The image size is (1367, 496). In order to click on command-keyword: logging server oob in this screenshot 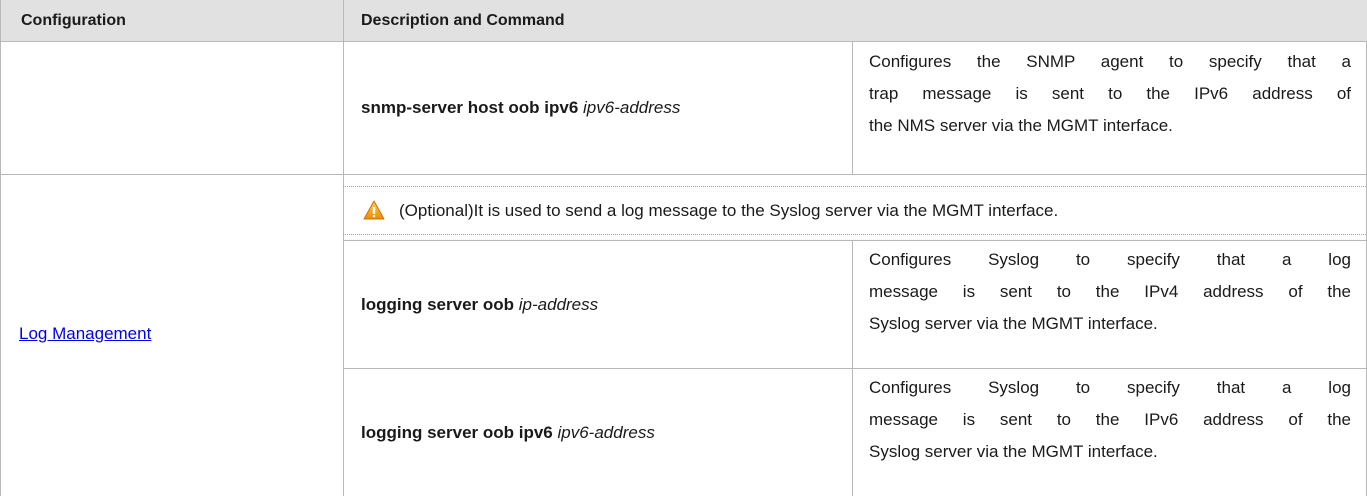, I will do `click(438, 304)`.